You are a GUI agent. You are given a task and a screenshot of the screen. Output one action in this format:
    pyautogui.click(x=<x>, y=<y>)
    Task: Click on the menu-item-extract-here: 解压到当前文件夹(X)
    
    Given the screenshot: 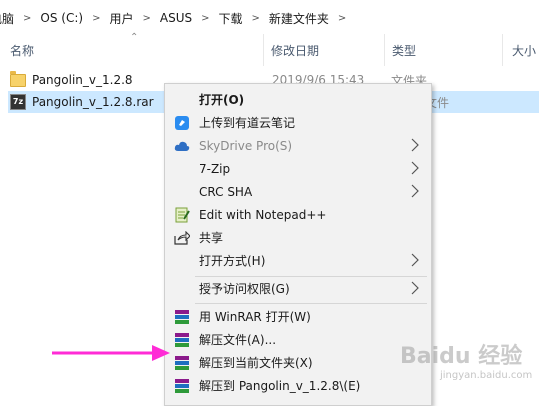 What is the action you would take?
    pyautogui.click(x=298, y=362)
    